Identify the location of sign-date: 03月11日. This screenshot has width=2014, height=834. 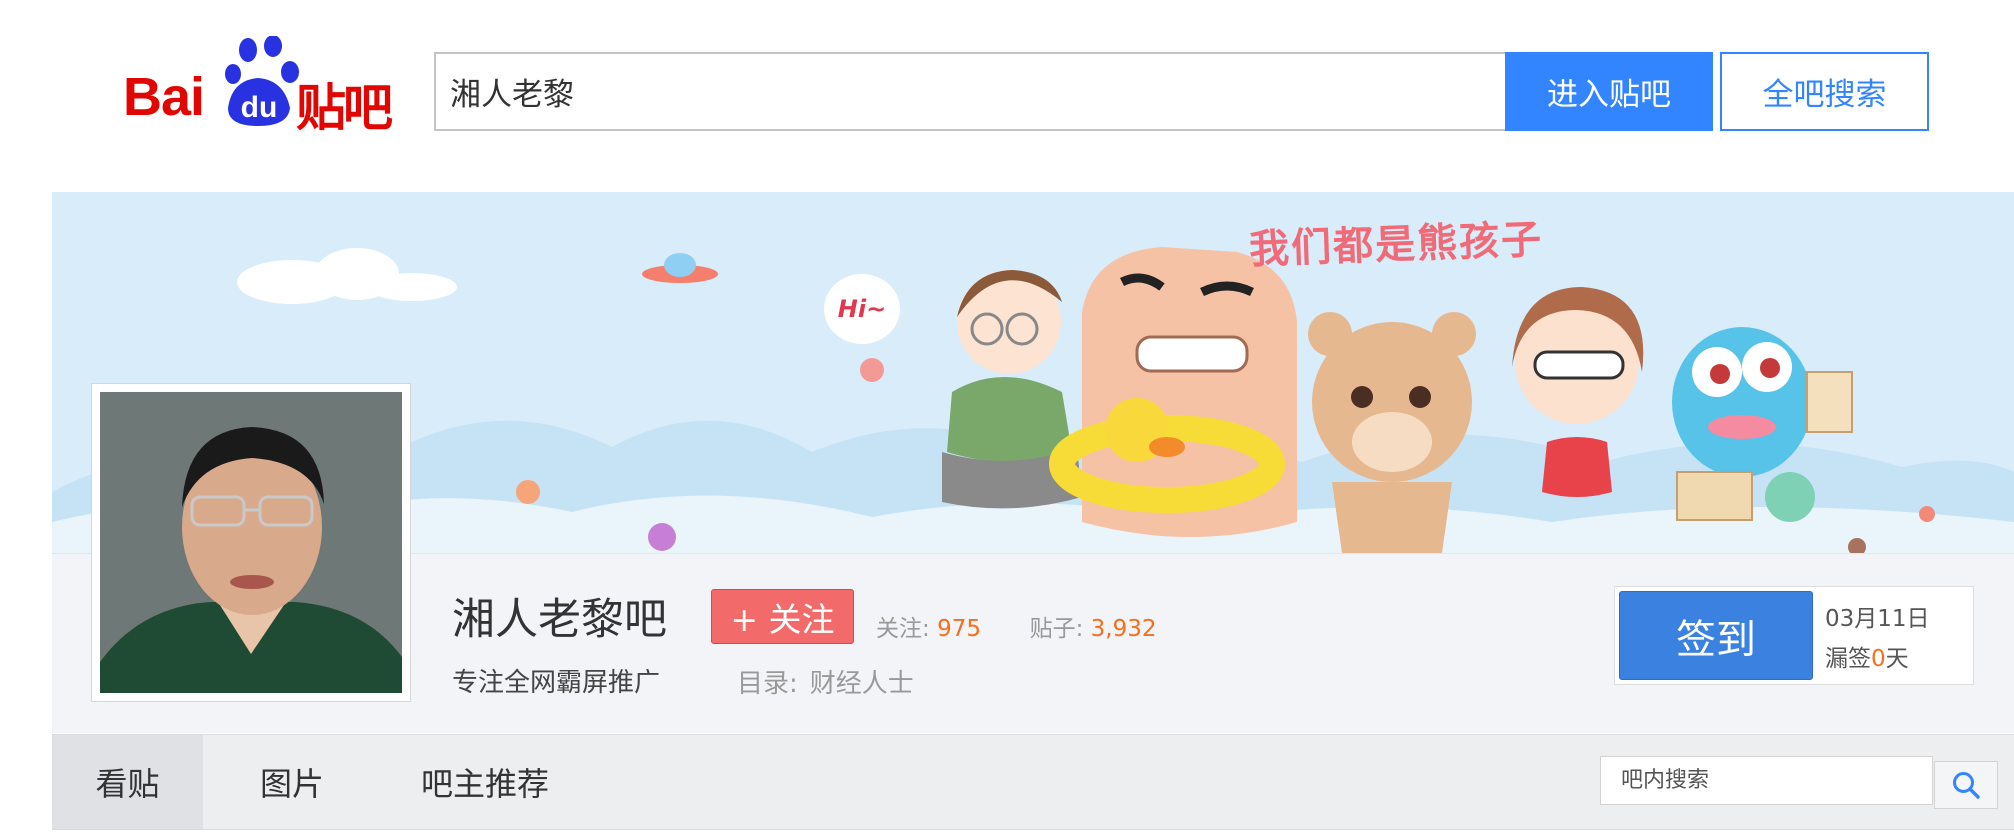
(1877, 619).